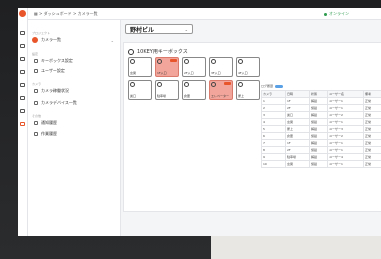 This screenshot has height=259, width=381. I want to click on table-row: 1 1F 解錠 ユーザー1 正常, so click(320, 101).